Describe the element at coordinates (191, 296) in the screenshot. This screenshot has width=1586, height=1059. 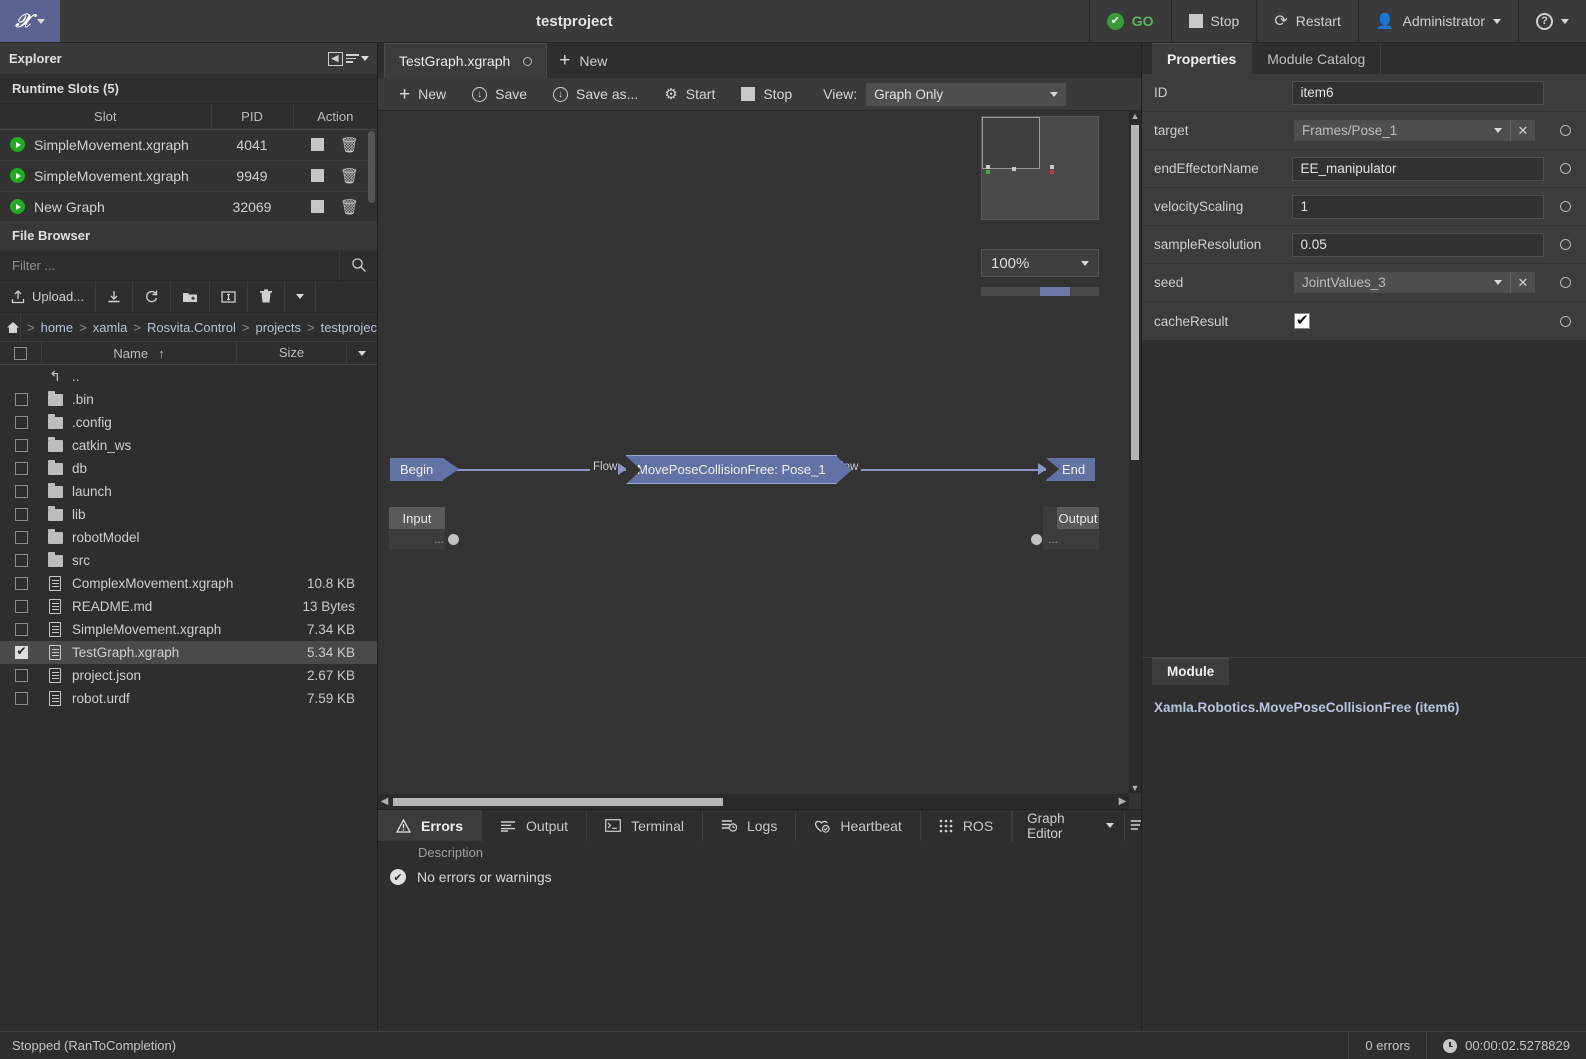
I see `new-folder-button` at that location.